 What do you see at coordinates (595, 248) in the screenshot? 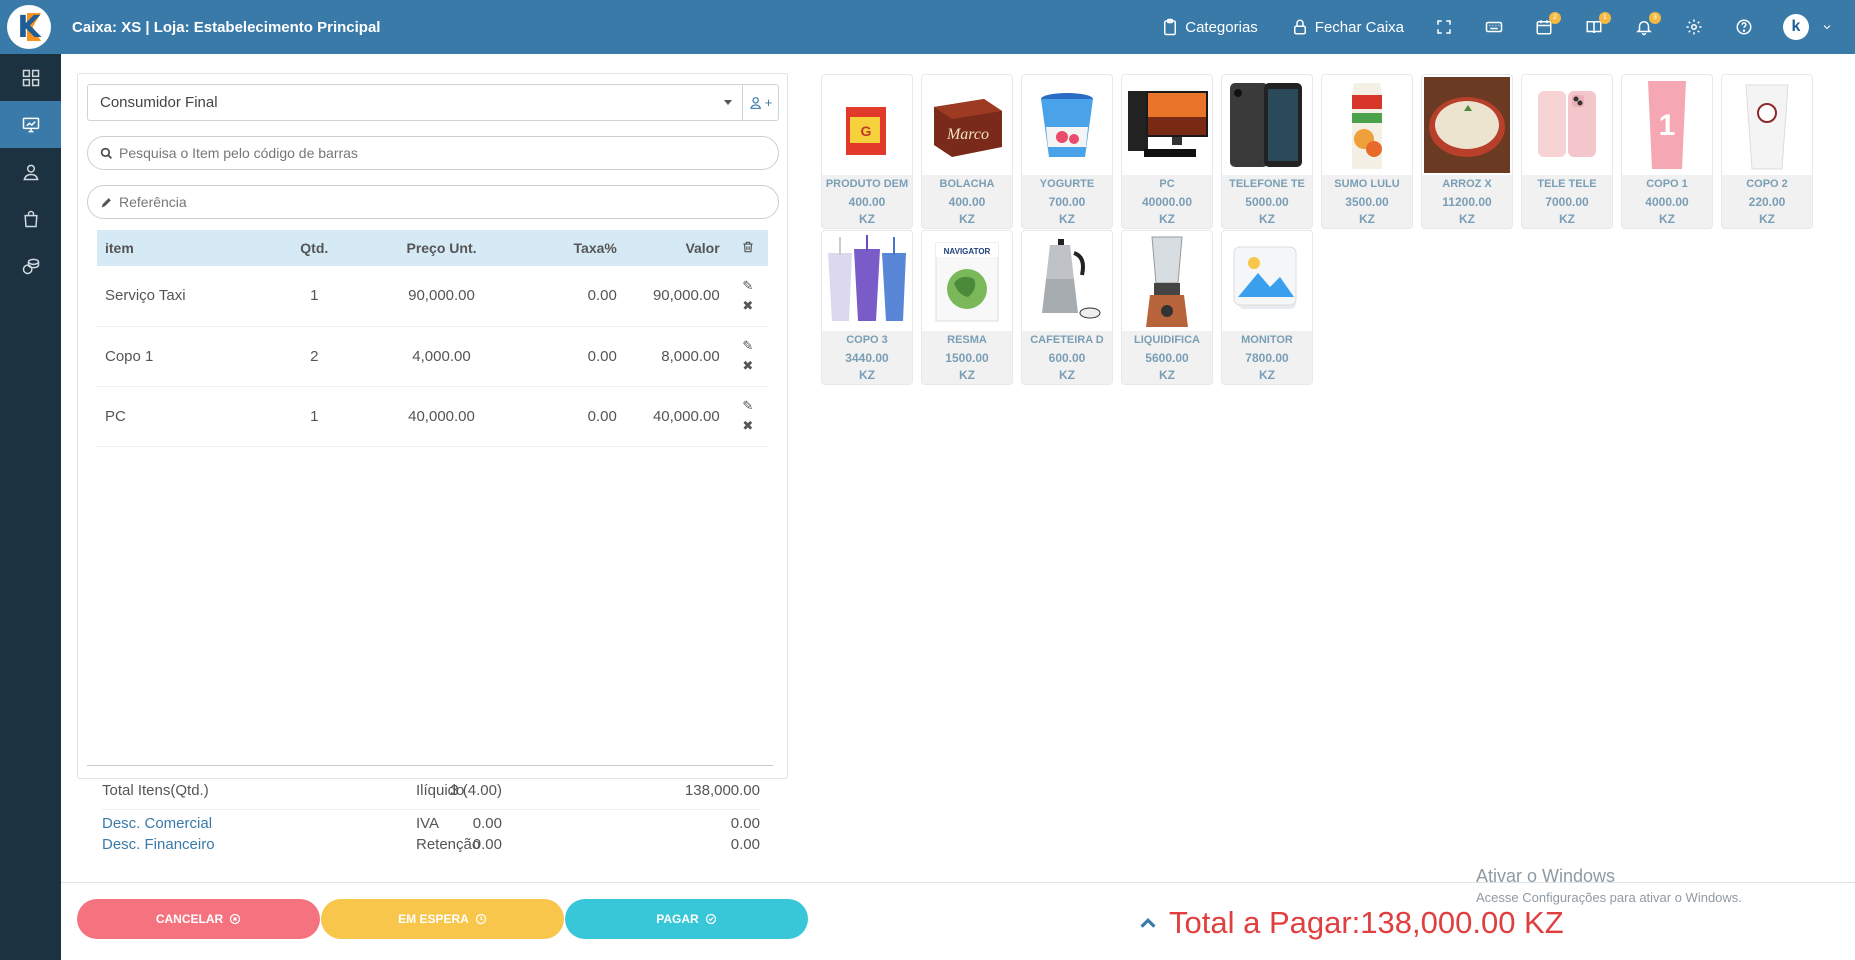
I see `col-tax: Taxa%` at bounding box center [595, 248].